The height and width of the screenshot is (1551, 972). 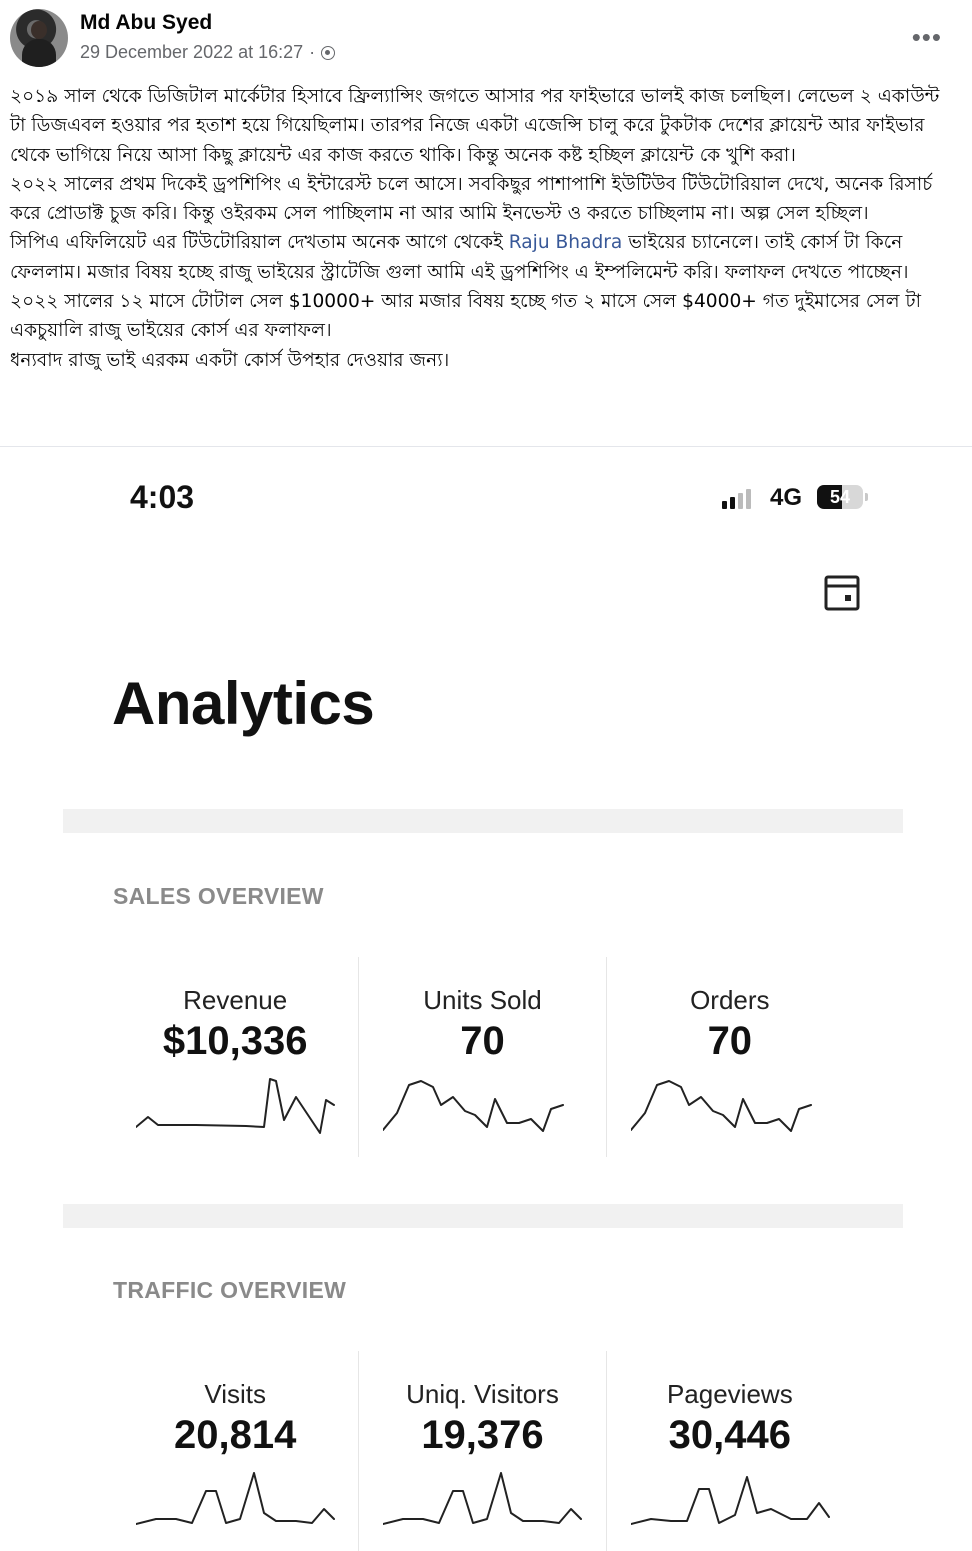 I want to click on metric-revenue: Revenue $10,336, so click(x=235, y=1057).